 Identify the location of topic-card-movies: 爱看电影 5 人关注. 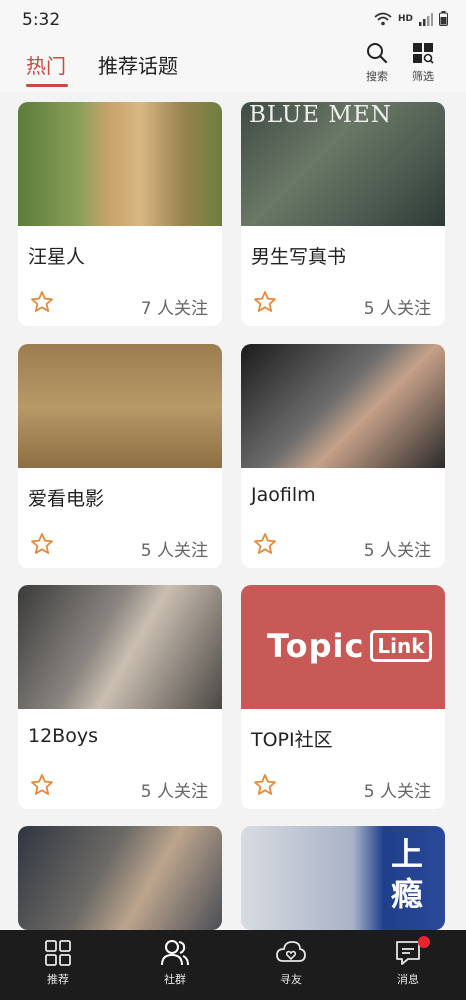
(120, 456).